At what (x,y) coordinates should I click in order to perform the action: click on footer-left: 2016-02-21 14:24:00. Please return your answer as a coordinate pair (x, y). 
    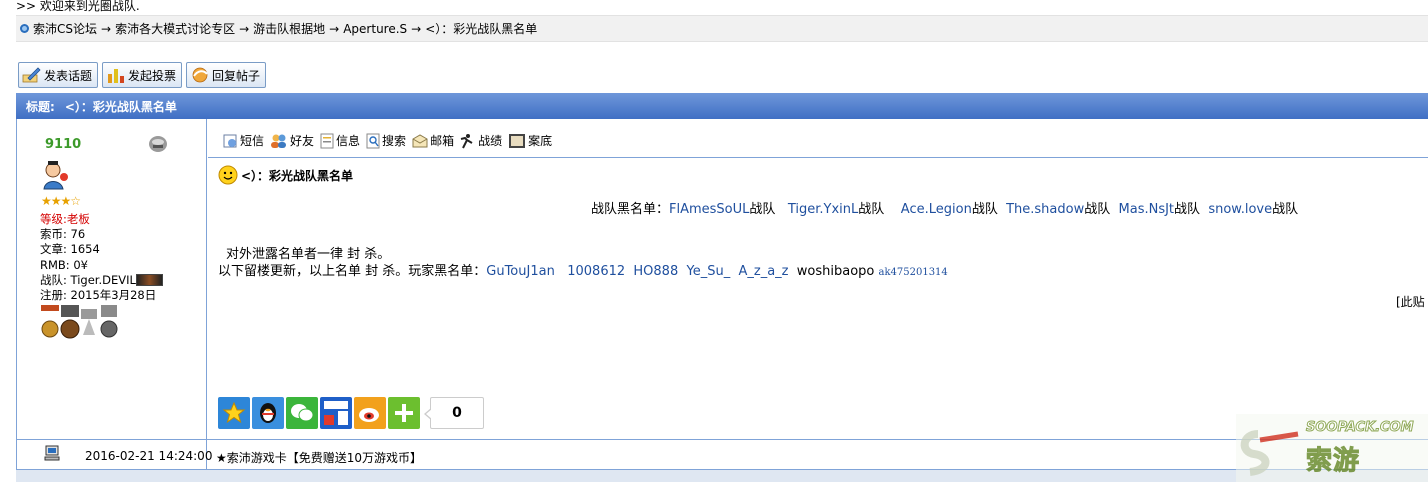
    Looking at the image, I should click on (114, 455).